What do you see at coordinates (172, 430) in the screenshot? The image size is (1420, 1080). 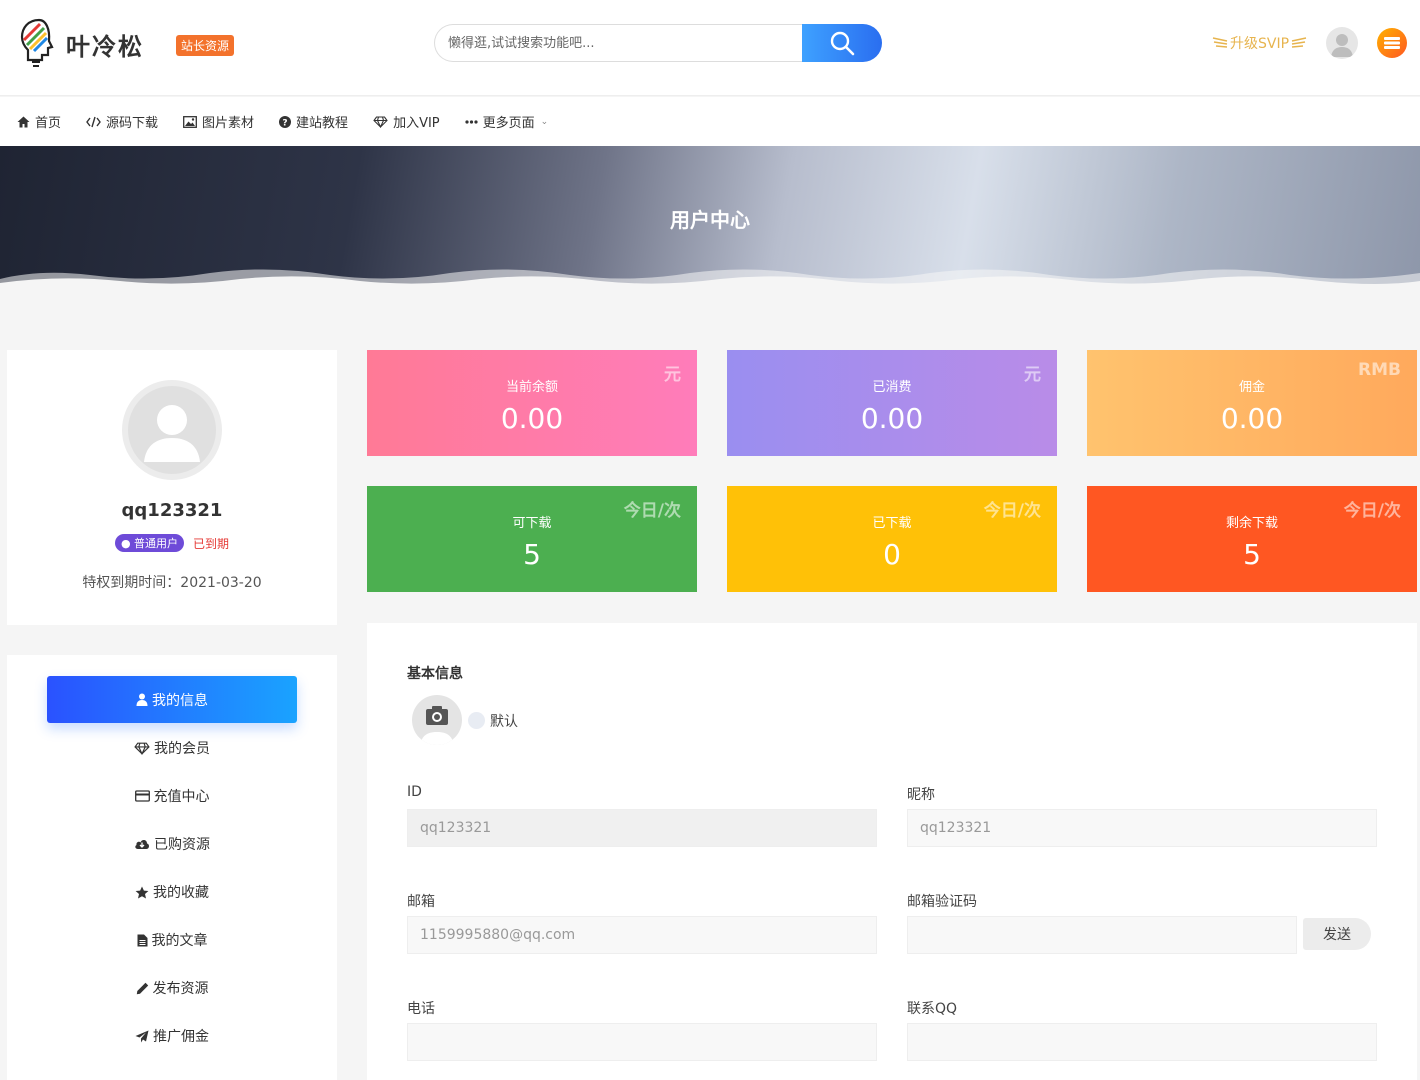 I see `profile-avatar` at bounding box center [172, 430].